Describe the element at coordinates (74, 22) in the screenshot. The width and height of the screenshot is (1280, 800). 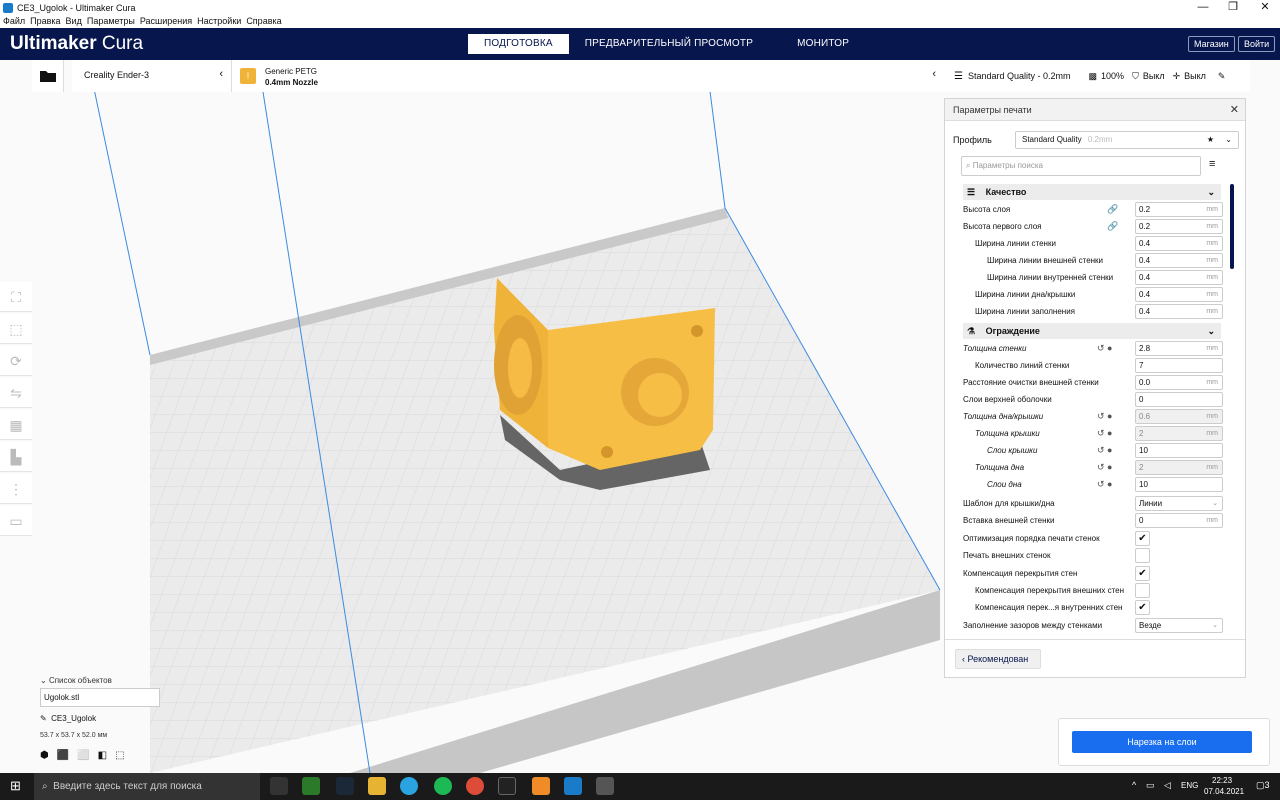
I see `menu-view: Вид` at that location.